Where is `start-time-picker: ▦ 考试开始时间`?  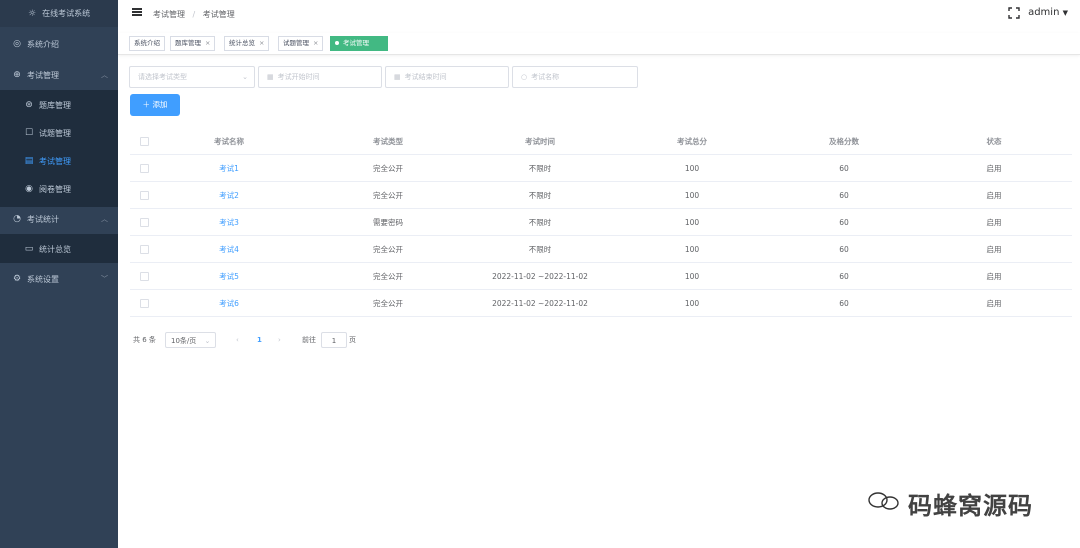
start-time-picker: ▦ 考试开始时间 is located at coordinates (320, 77).